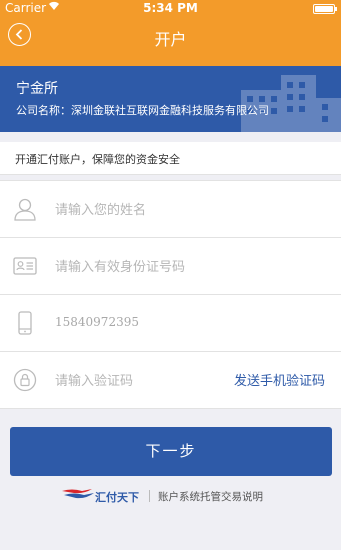 This screenshot has height=550, width=341. I want to click on user-icon, so click(25, 209).